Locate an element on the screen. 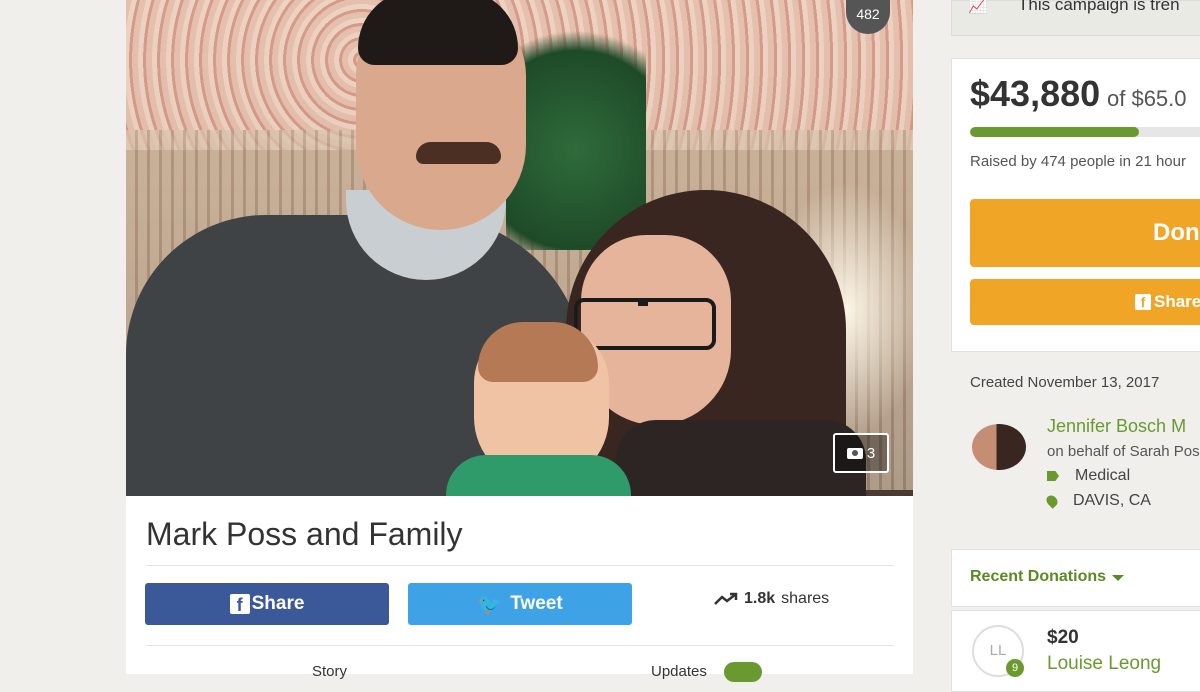 The width and height of the screenshot is (1200, 692). location-pin-icon is located at coordinates (1052, 501).